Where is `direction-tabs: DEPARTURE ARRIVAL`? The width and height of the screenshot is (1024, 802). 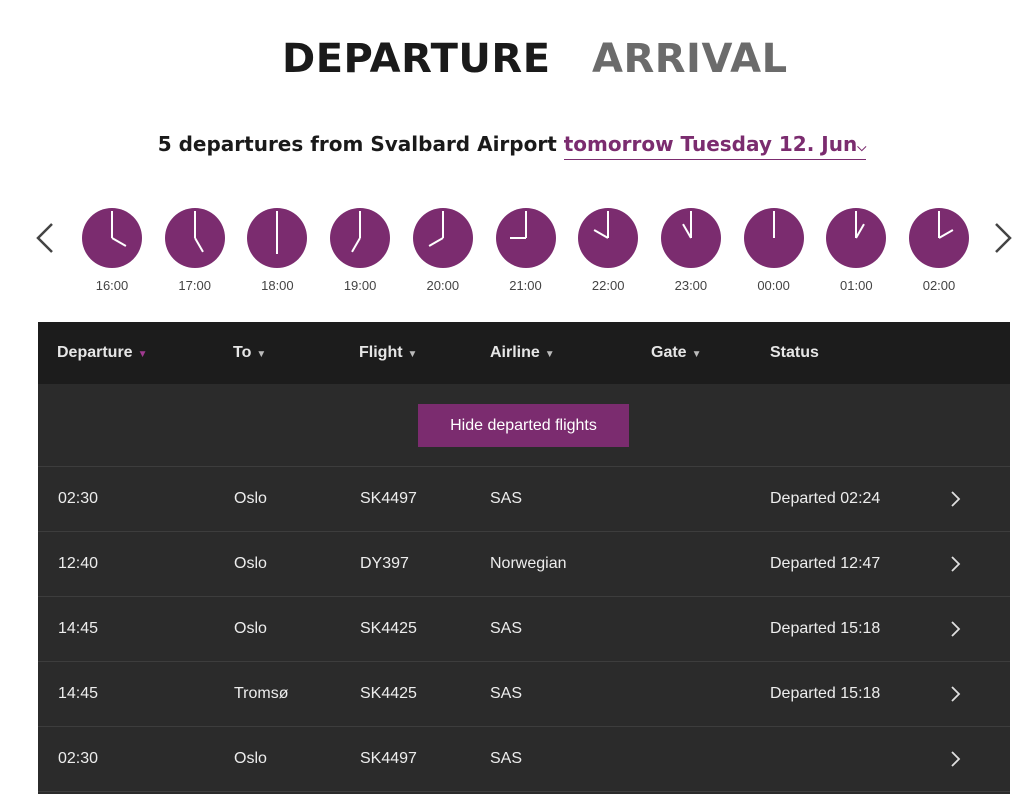 direction-tabs: DEPARTURE ARRIVAL is located at coordinates (512, 64).